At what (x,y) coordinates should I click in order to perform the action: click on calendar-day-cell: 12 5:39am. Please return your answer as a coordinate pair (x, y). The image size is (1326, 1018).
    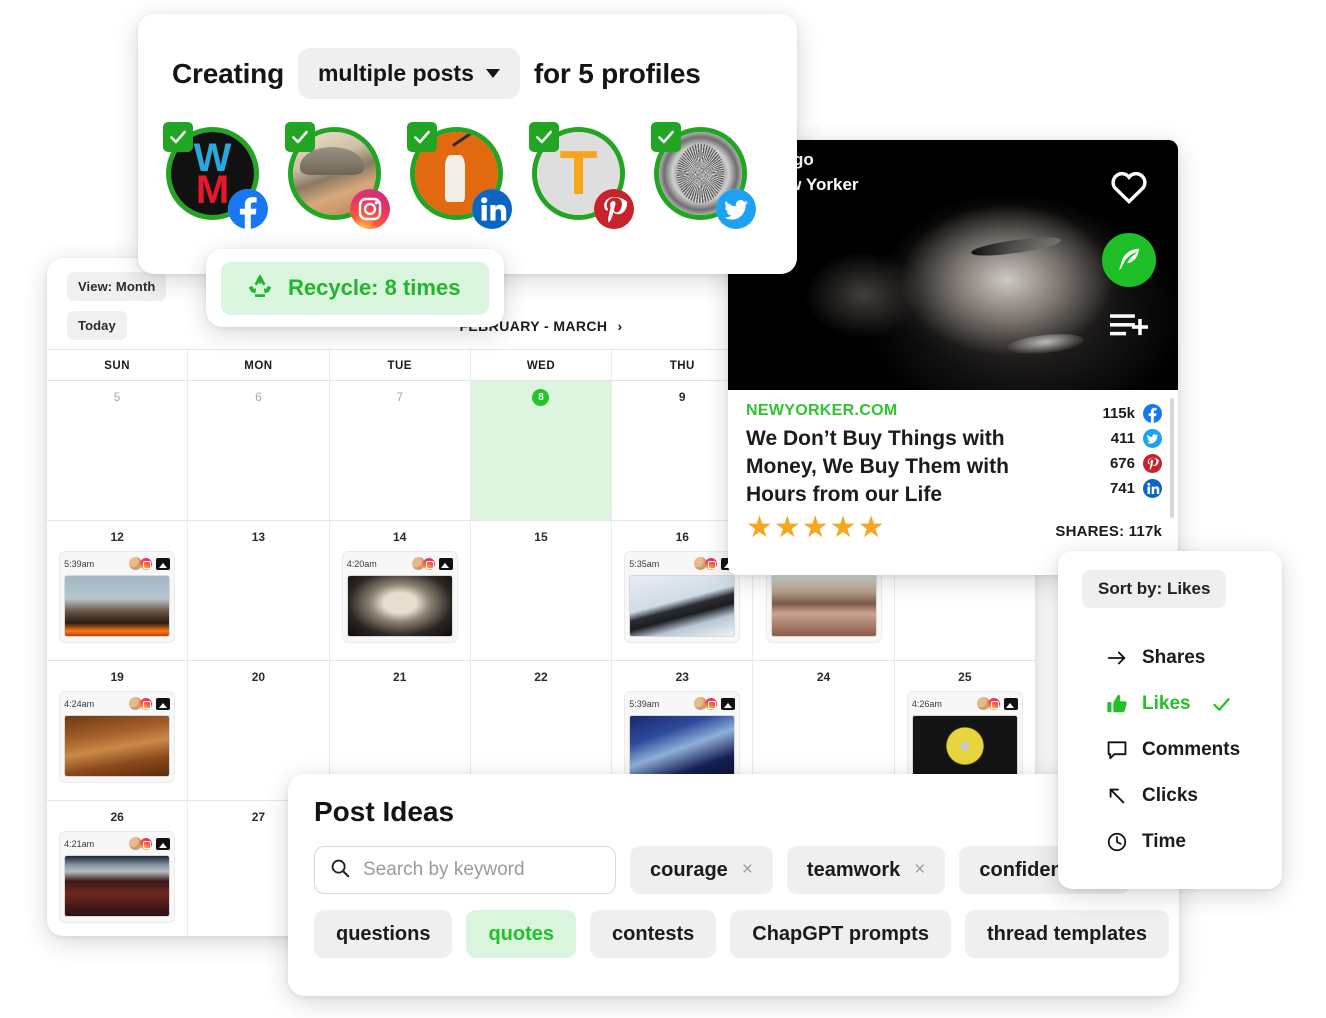
    Looking at the image, I should click on (118, 590).